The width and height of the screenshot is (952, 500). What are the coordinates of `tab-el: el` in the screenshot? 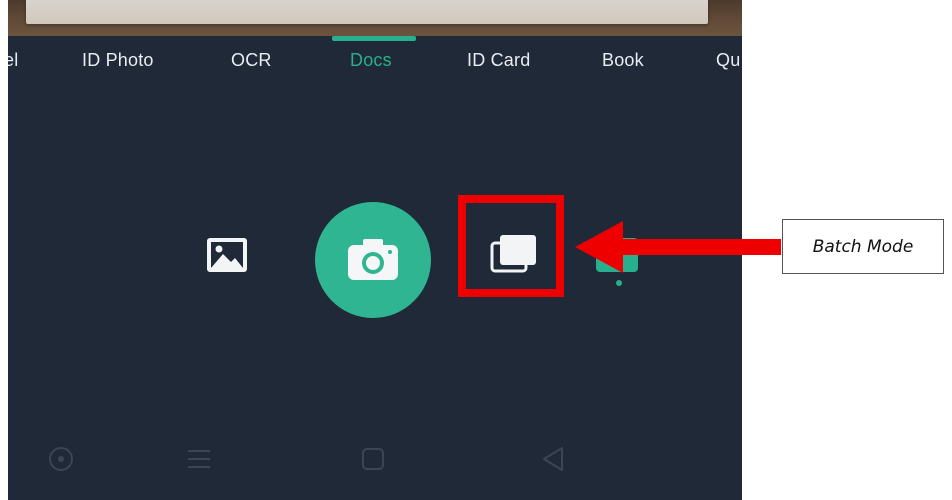 It's located at (13, 60).